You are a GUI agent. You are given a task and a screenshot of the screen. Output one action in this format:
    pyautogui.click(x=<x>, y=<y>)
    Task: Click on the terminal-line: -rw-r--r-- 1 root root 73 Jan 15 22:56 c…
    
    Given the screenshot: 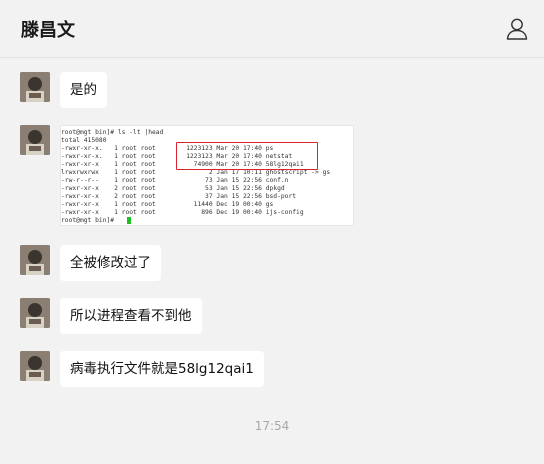 What is the action you would take?
    pyautogui.click(x=175, y=180)
    